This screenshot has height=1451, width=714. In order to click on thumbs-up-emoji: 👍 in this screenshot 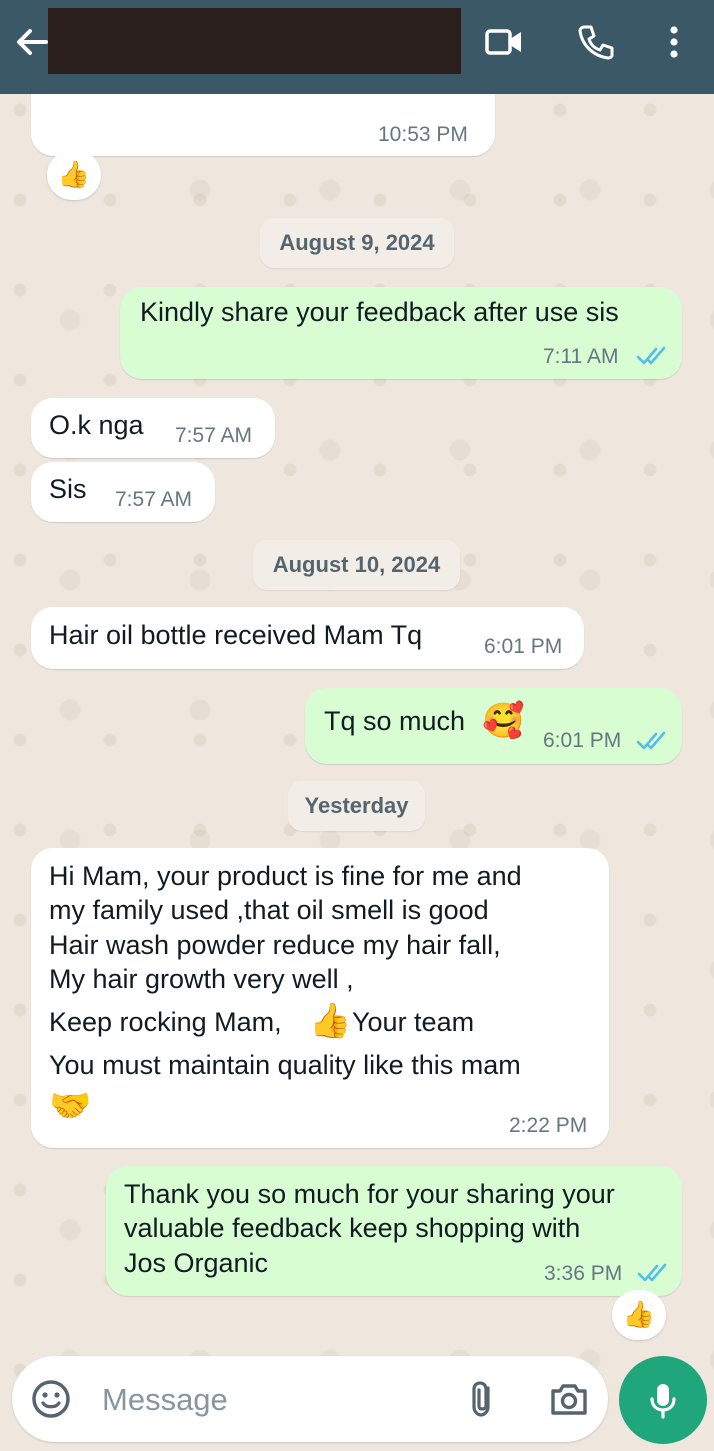, I will do `click(330, 1021)`.